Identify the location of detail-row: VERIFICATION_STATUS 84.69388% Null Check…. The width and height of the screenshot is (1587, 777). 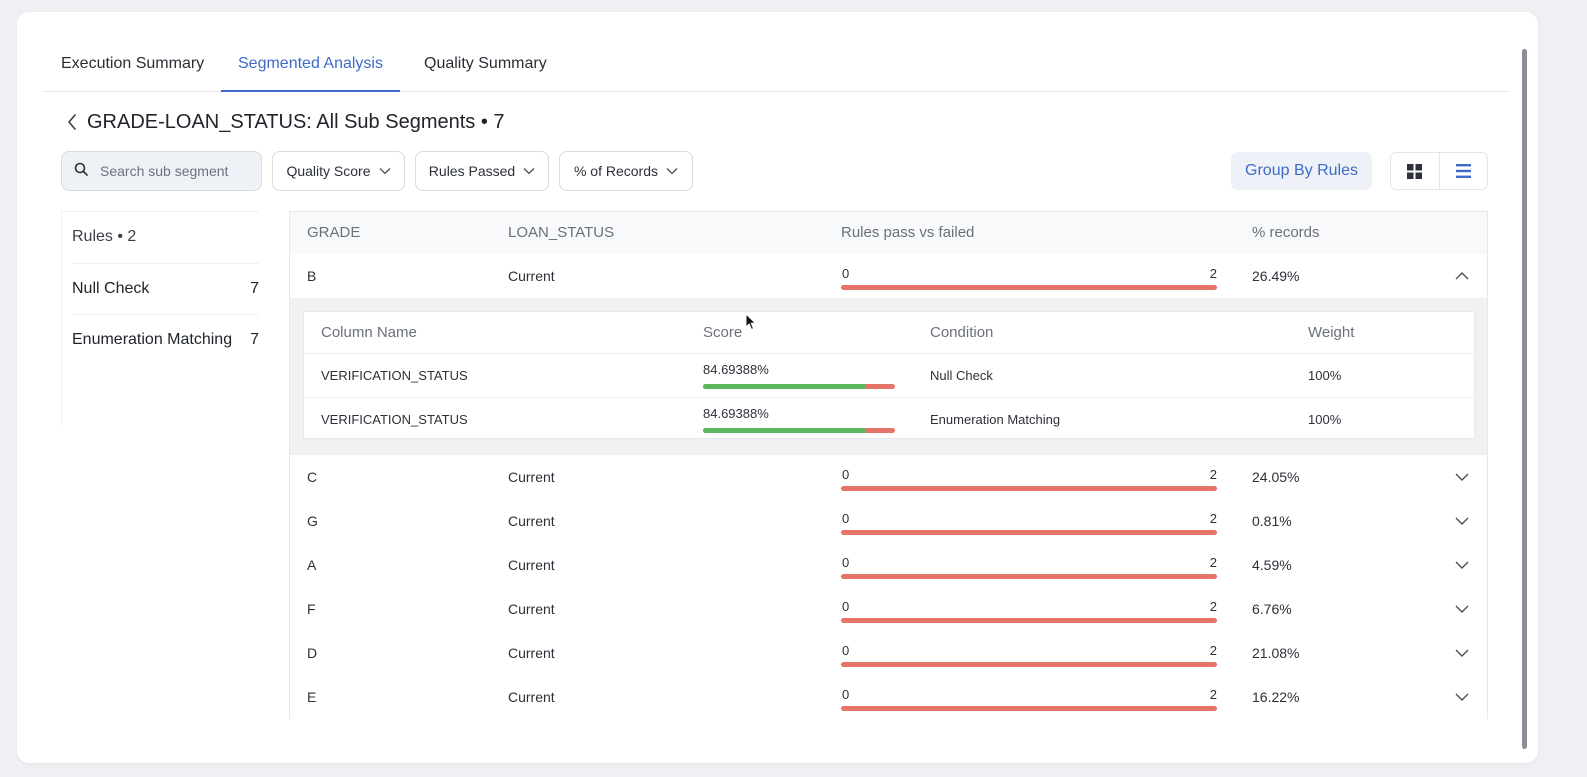
(889, 375).